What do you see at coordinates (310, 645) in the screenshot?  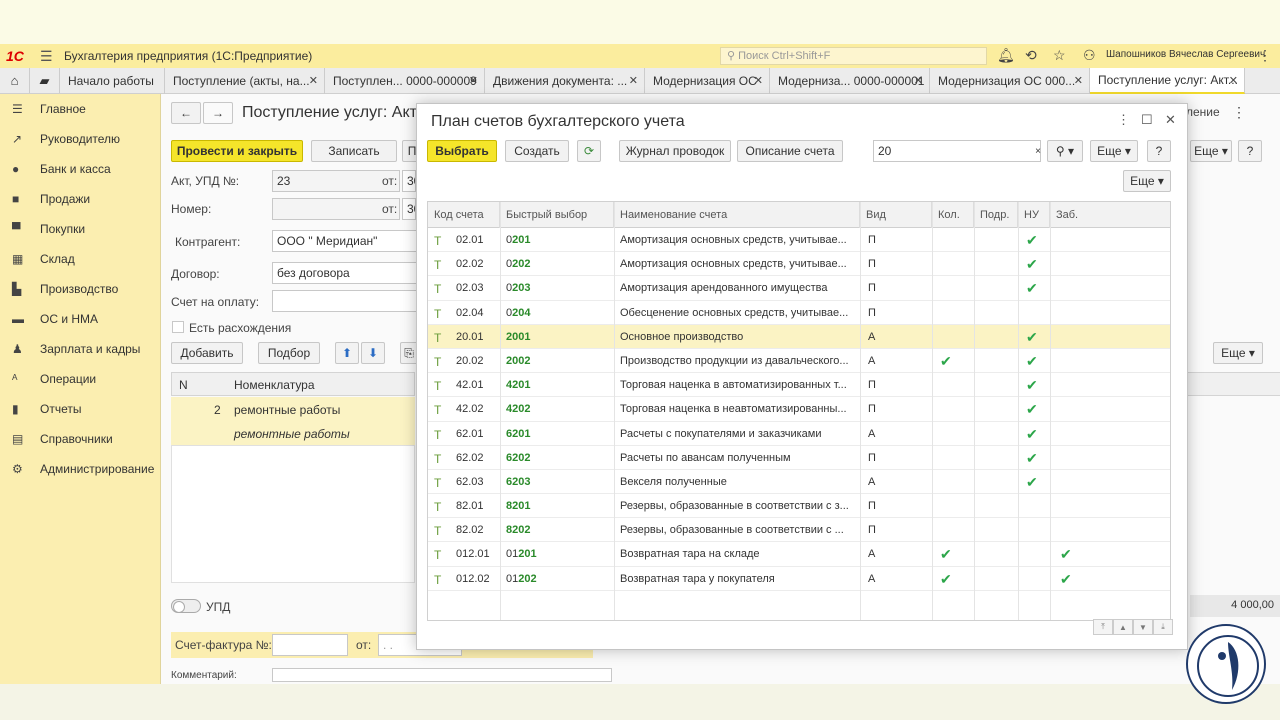 I see `sf-number-field` at bounding box center [310, 645].